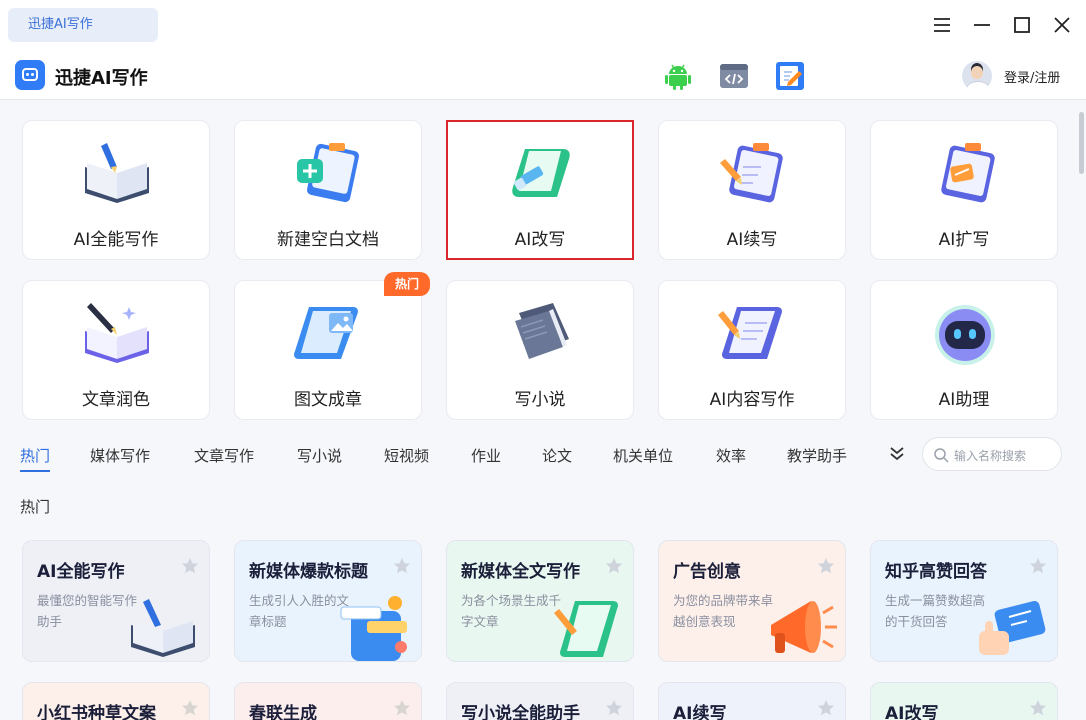  Describe the element at coordinates (543, 26) in the screenshot. I see `title-bar: 迅捷AI写作` at that location.